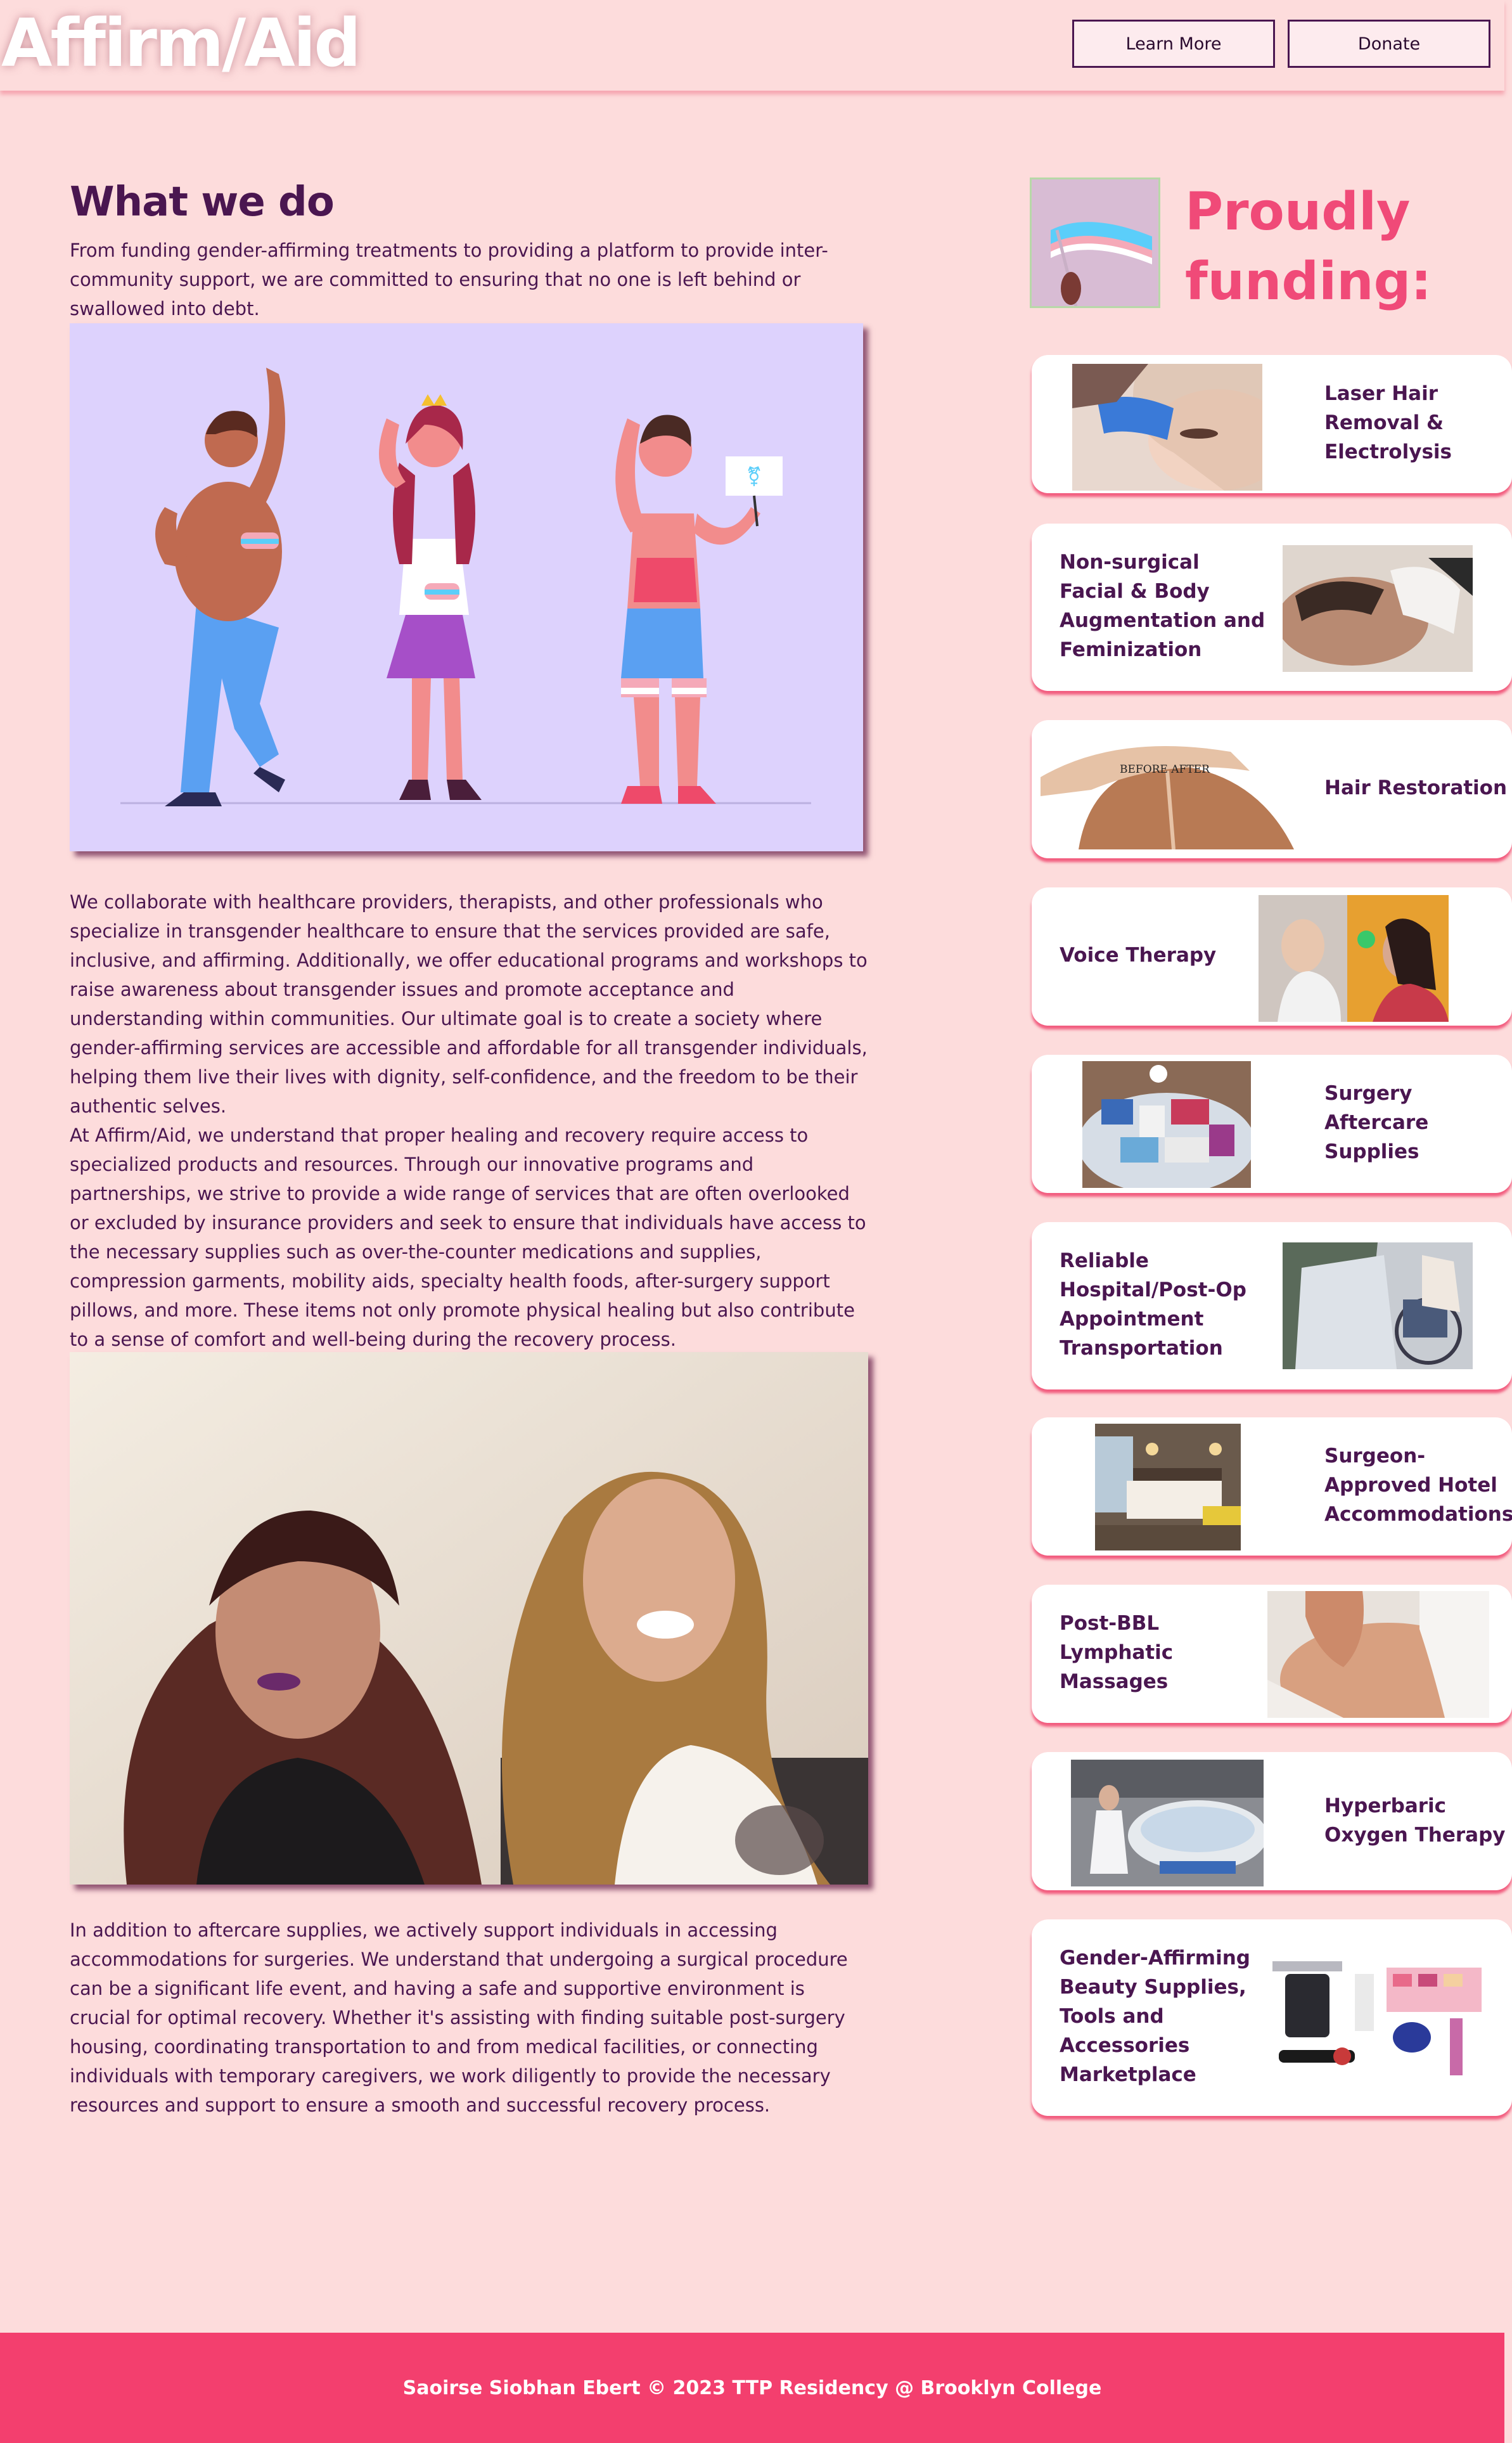 This screenshot has height=2443, width=1512. Describe the element at coordinates (181, 43) in the screenshot. I see `logo: Affirm/Aid` at that location.